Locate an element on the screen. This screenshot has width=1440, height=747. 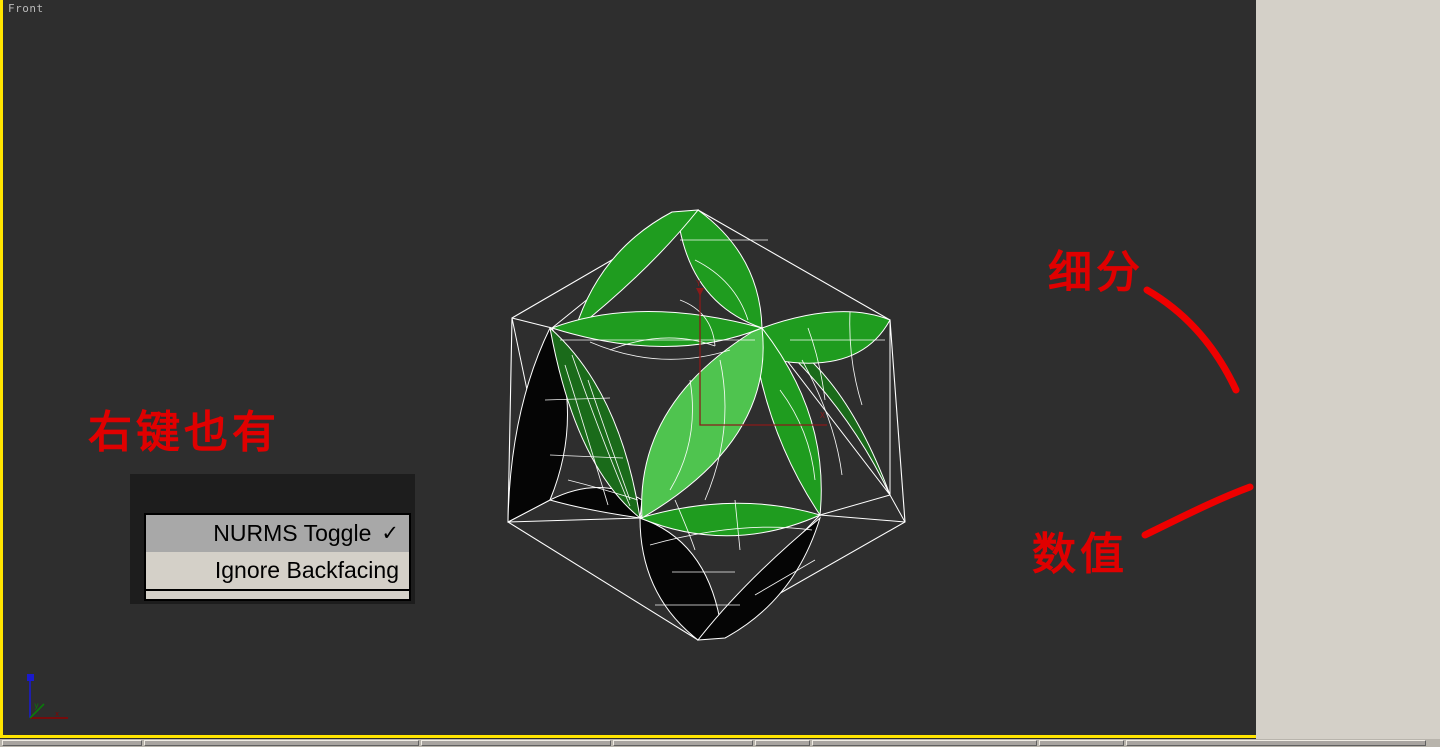
menu-item-ignore-backfacing: Ignore Backfacing is located at coordinates (277, 570).